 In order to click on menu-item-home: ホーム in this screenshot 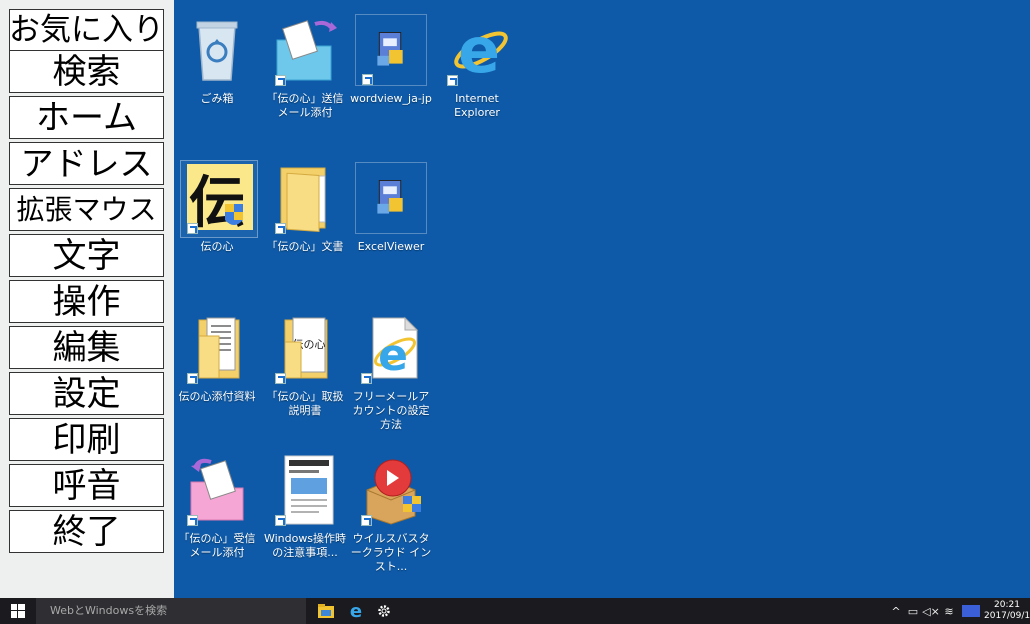, I will do `click(86, 117)`.